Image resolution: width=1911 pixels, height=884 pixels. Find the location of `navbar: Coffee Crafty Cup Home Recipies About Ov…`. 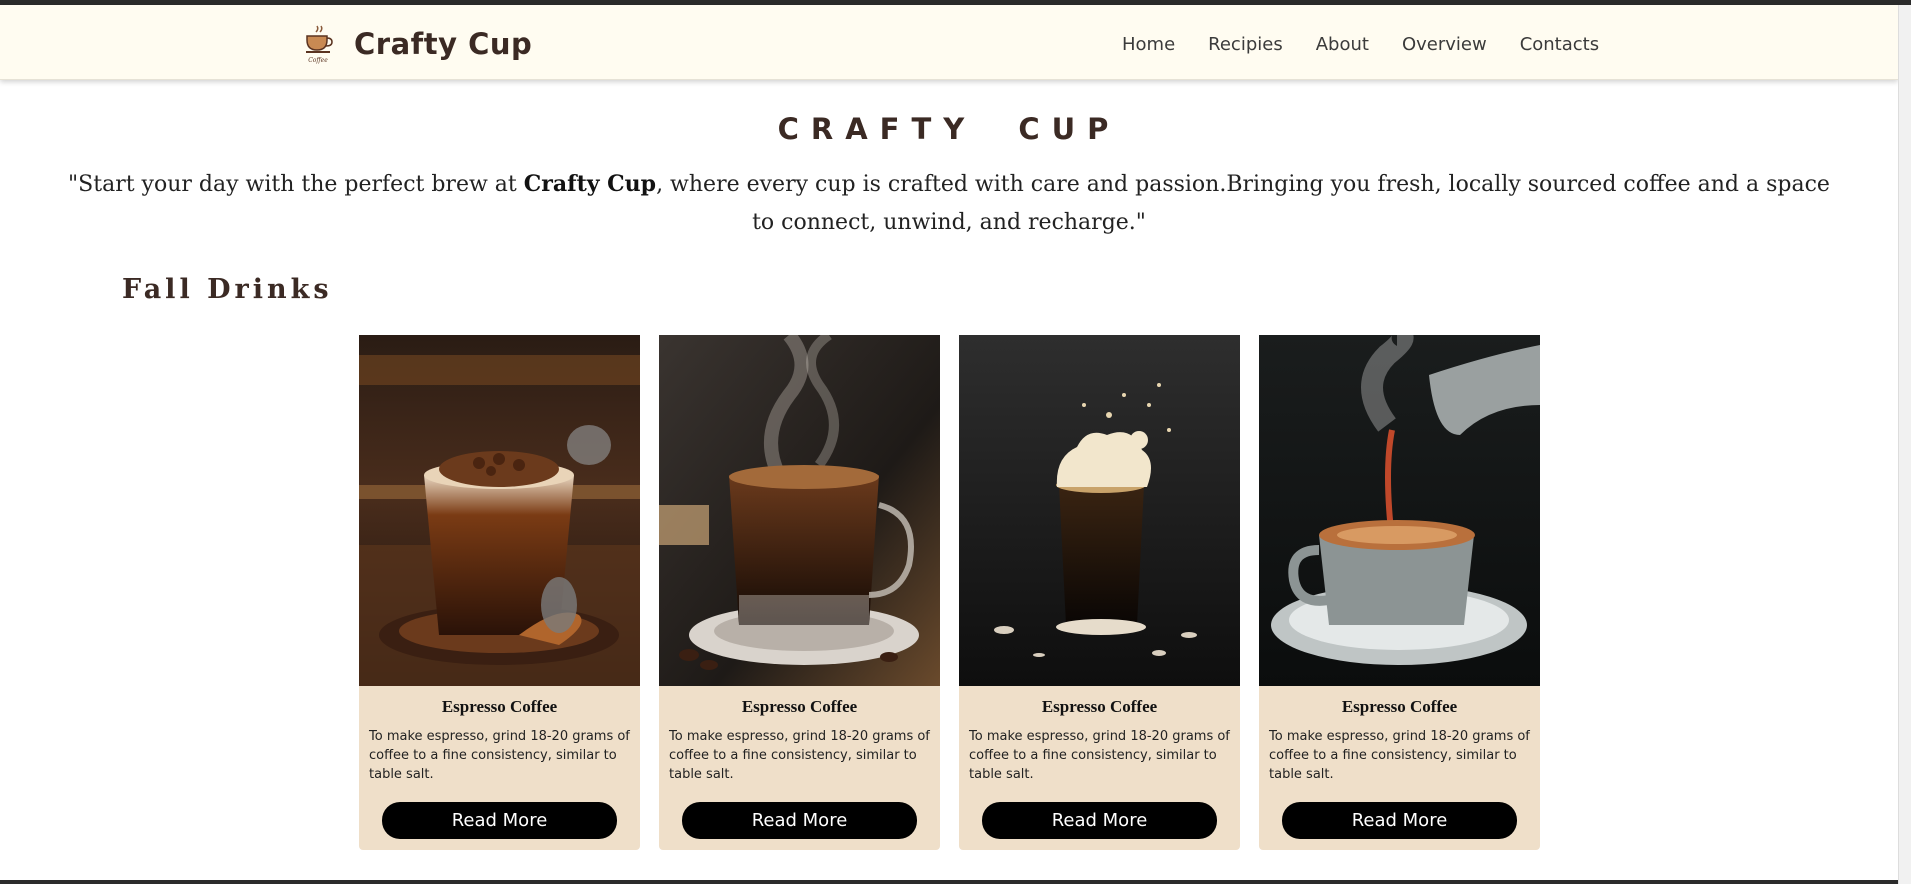

navbar: Coffee Crafty Cup Home Recipies About Ov… is located at coordinates (949, 42).